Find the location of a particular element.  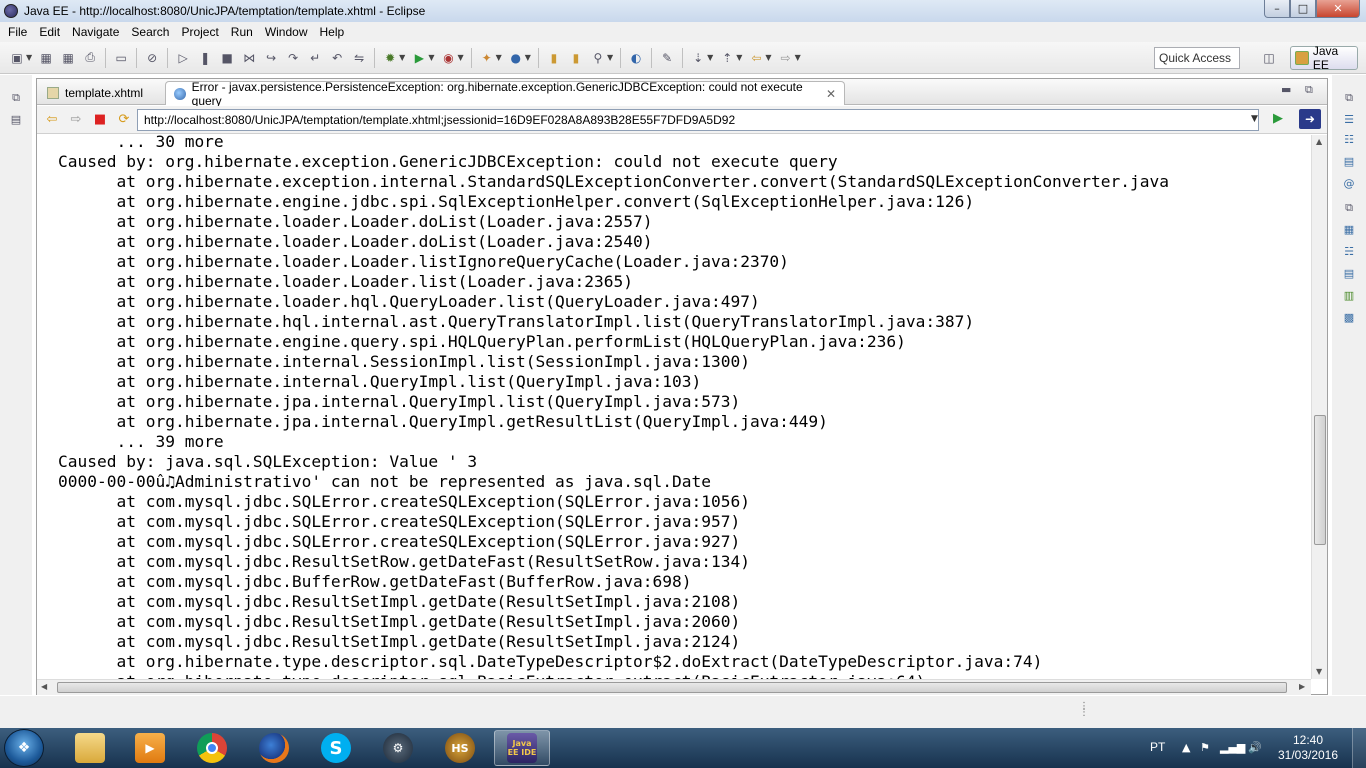

horizontal-scrollbar: ◀ ▶ is located at coordinates (674, 687).